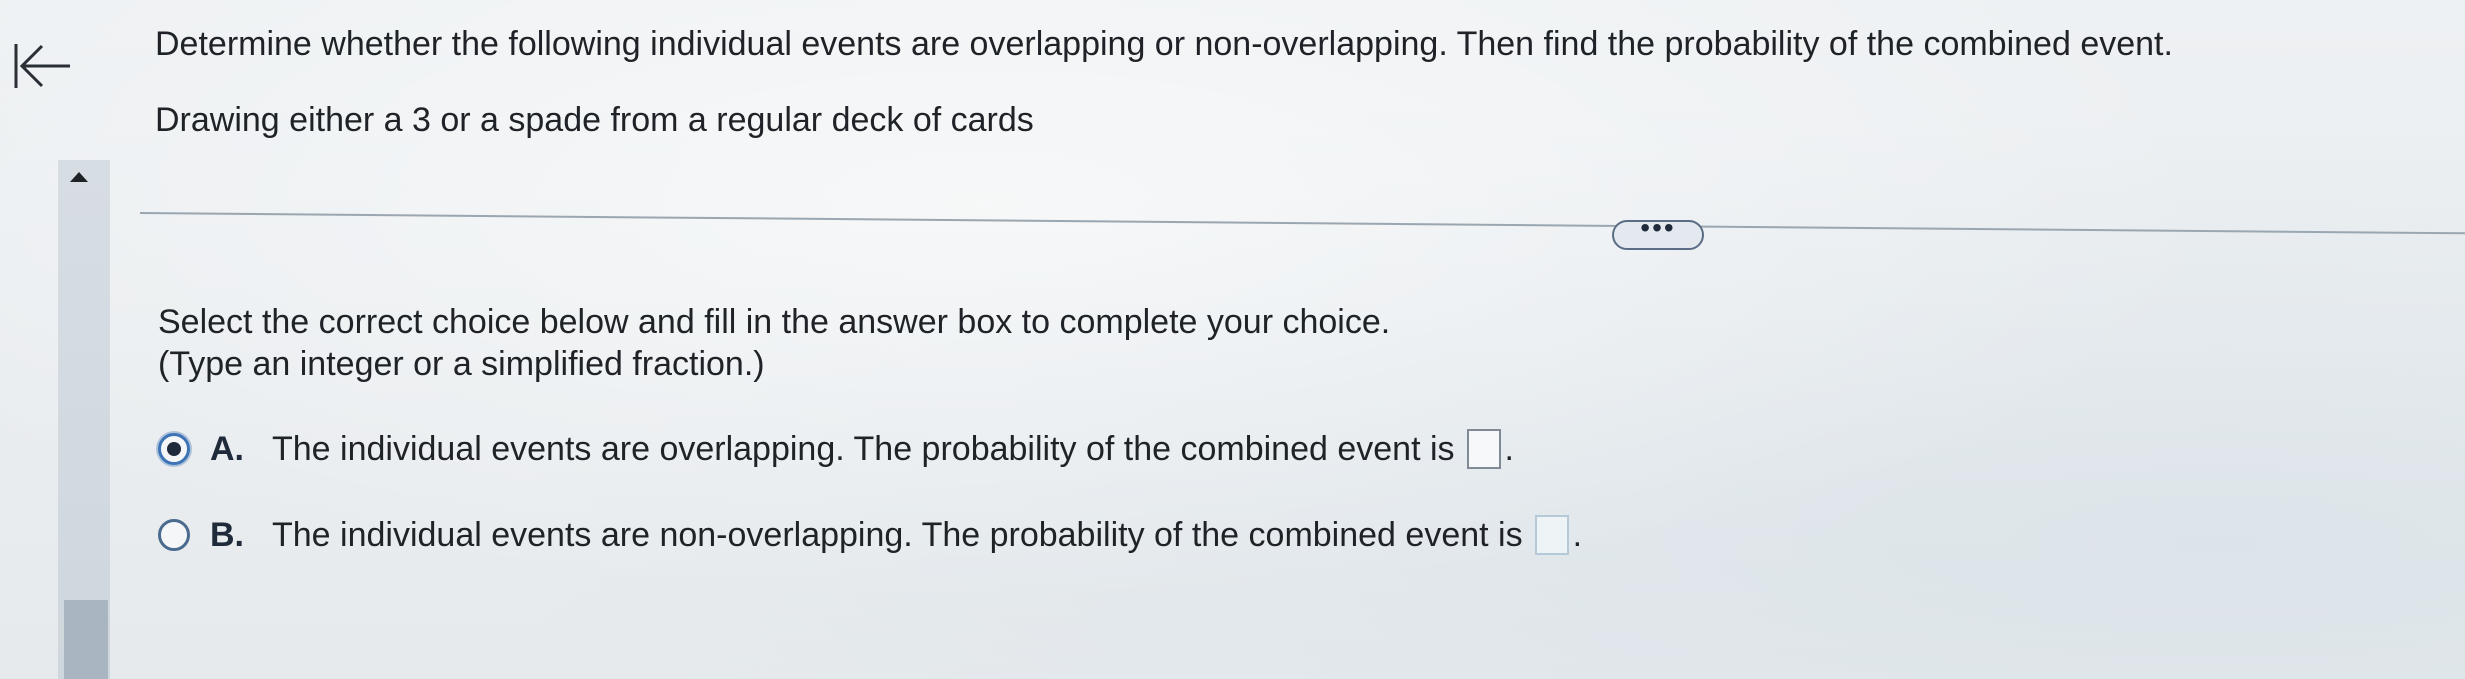  I want to click on back-to-start-icon, so click(42, 66).